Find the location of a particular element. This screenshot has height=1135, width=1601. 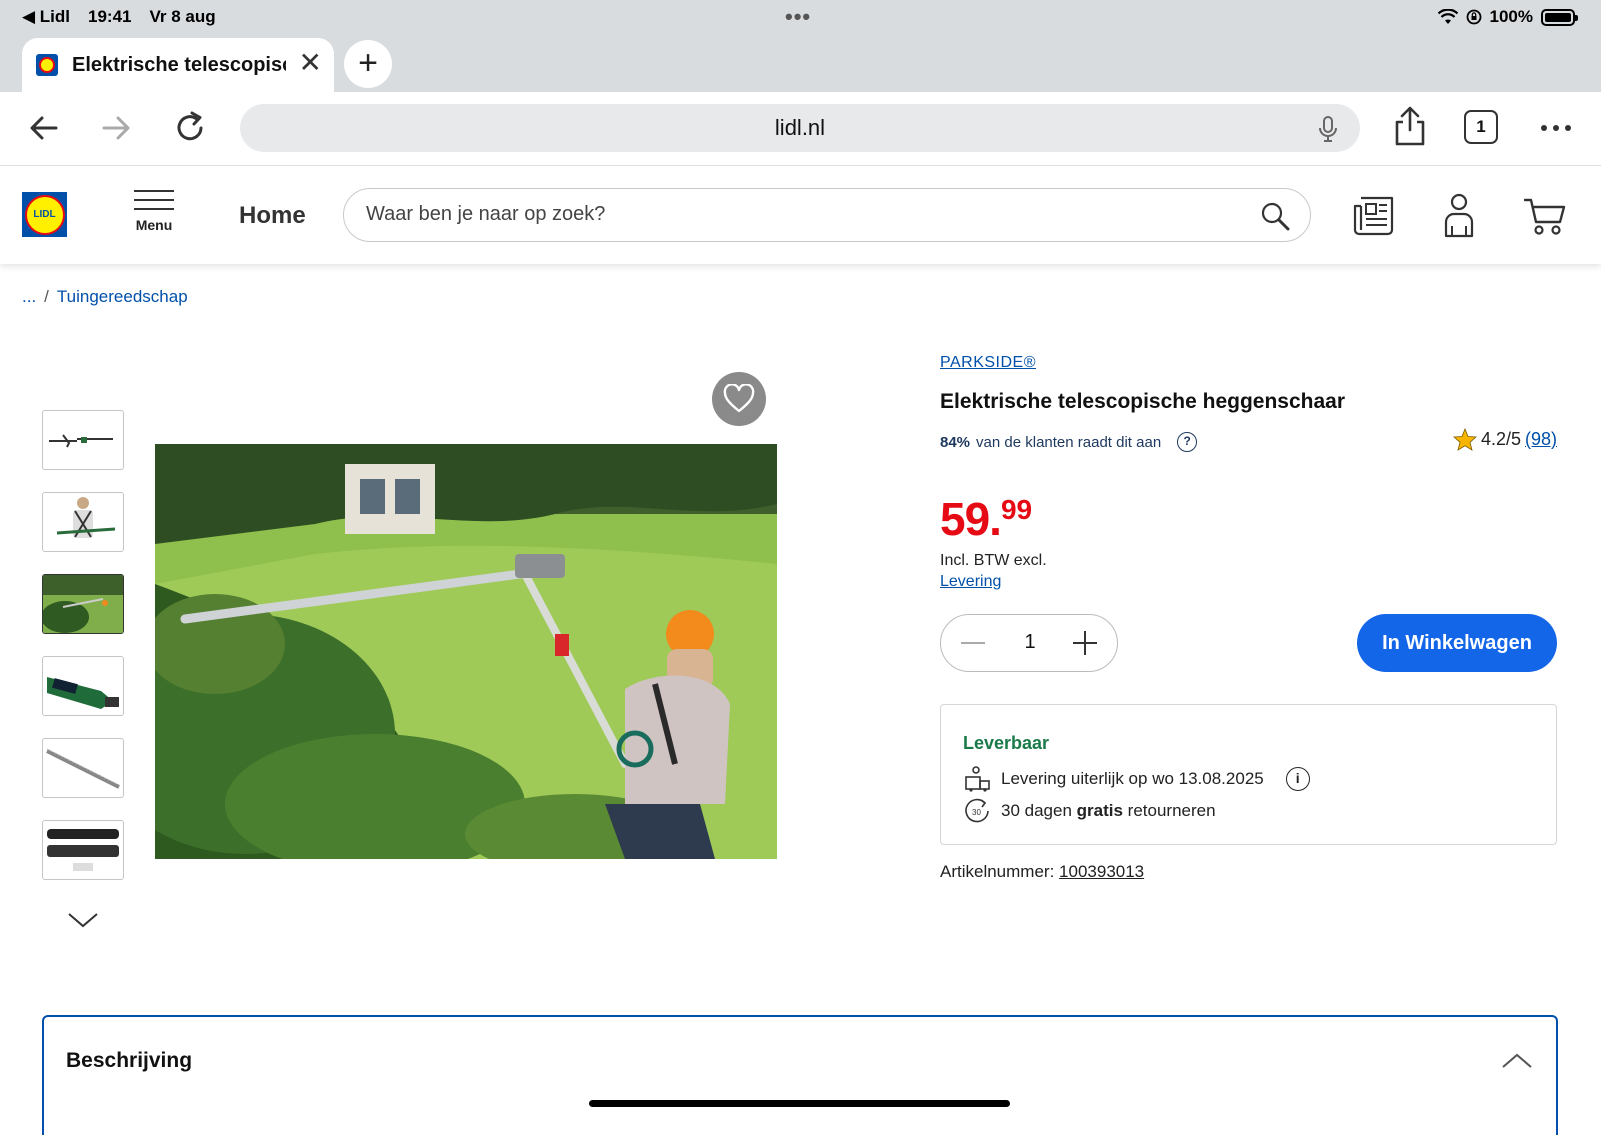

reload-icon is located at coordinates (190, 128).